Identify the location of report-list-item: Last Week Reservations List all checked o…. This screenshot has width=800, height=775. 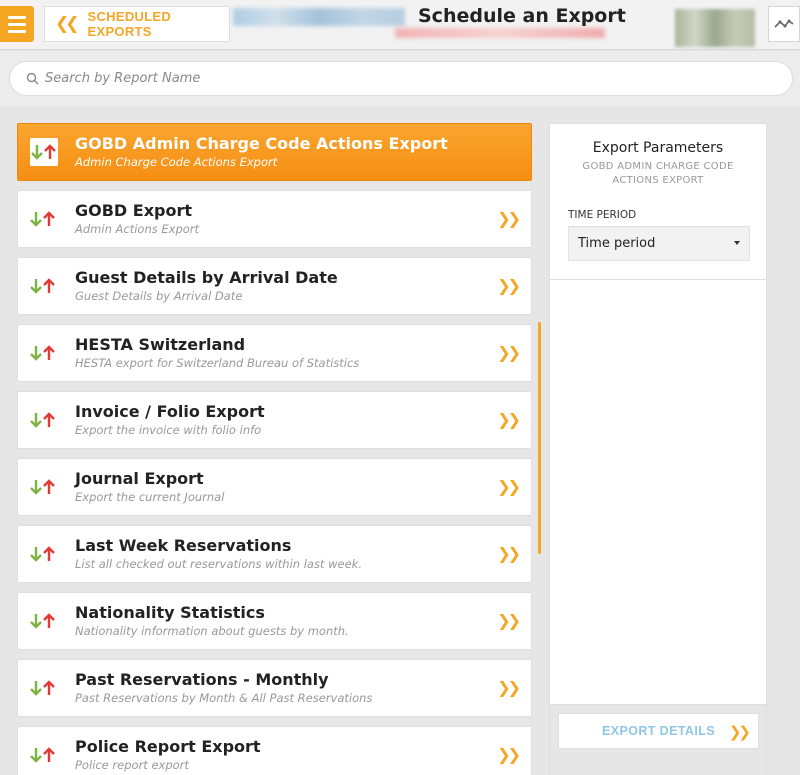
(274, 554).